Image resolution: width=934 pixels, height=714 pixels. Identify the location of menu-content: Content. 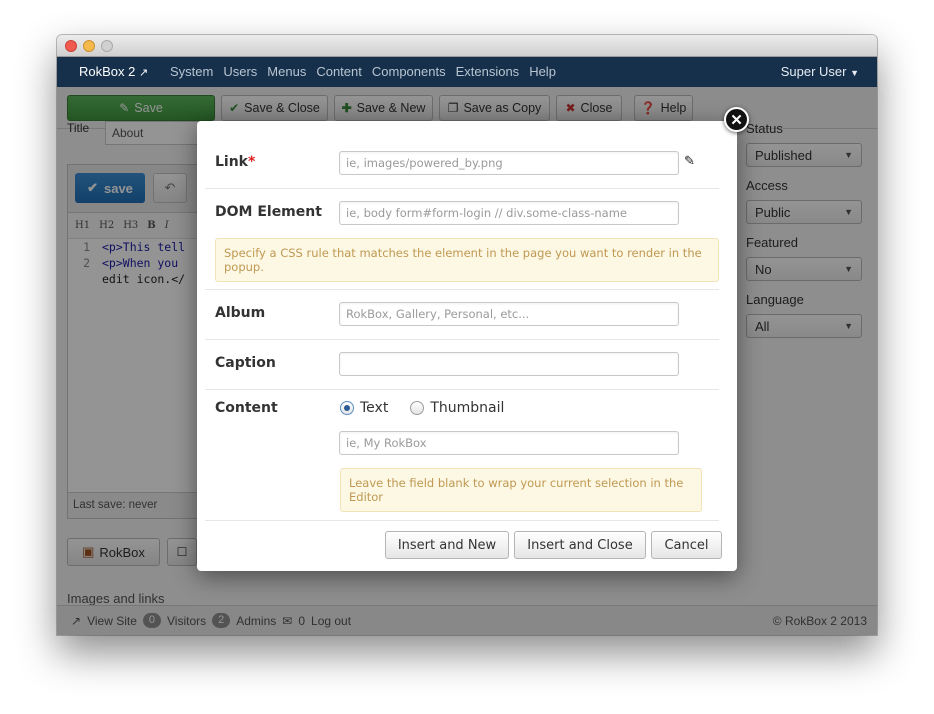
(339, 71).